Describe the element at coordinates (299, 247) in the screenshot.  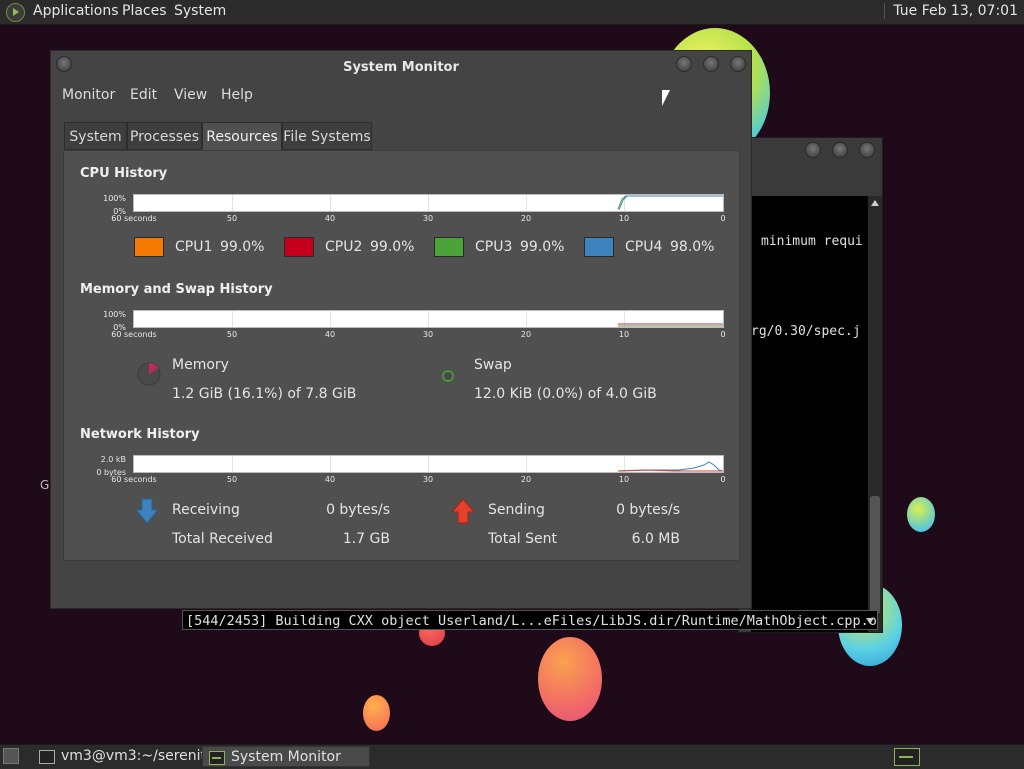
I see `cpu2-color-swatch` at that location.